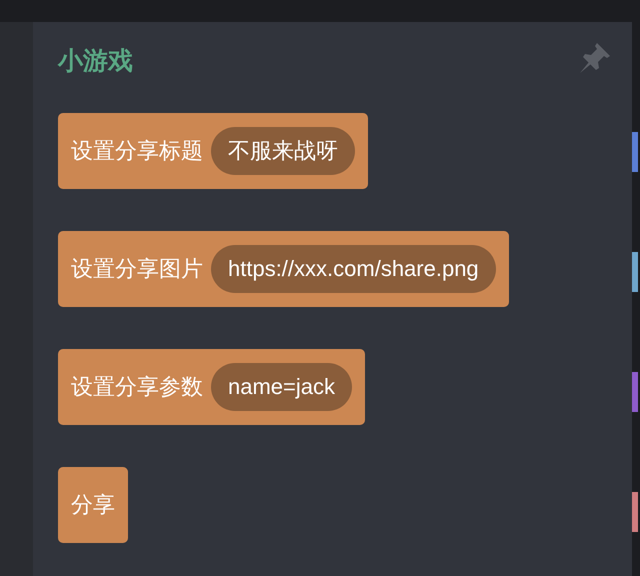 This screenshot has height=576, width=640. What do you see at coordinates (283, 151) in the screenshot?
I see `input-field: 不服来战呀` at bounding box center [283, 151].